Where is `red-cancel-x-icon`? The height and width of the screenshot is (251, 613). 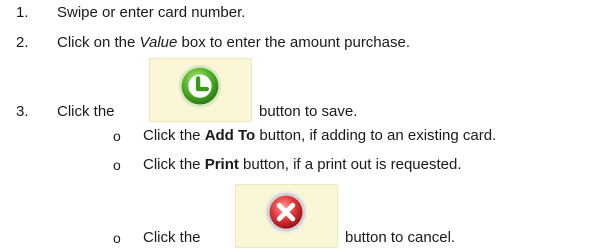
red-cancel-x-icon is located at coordinates (286, 212).